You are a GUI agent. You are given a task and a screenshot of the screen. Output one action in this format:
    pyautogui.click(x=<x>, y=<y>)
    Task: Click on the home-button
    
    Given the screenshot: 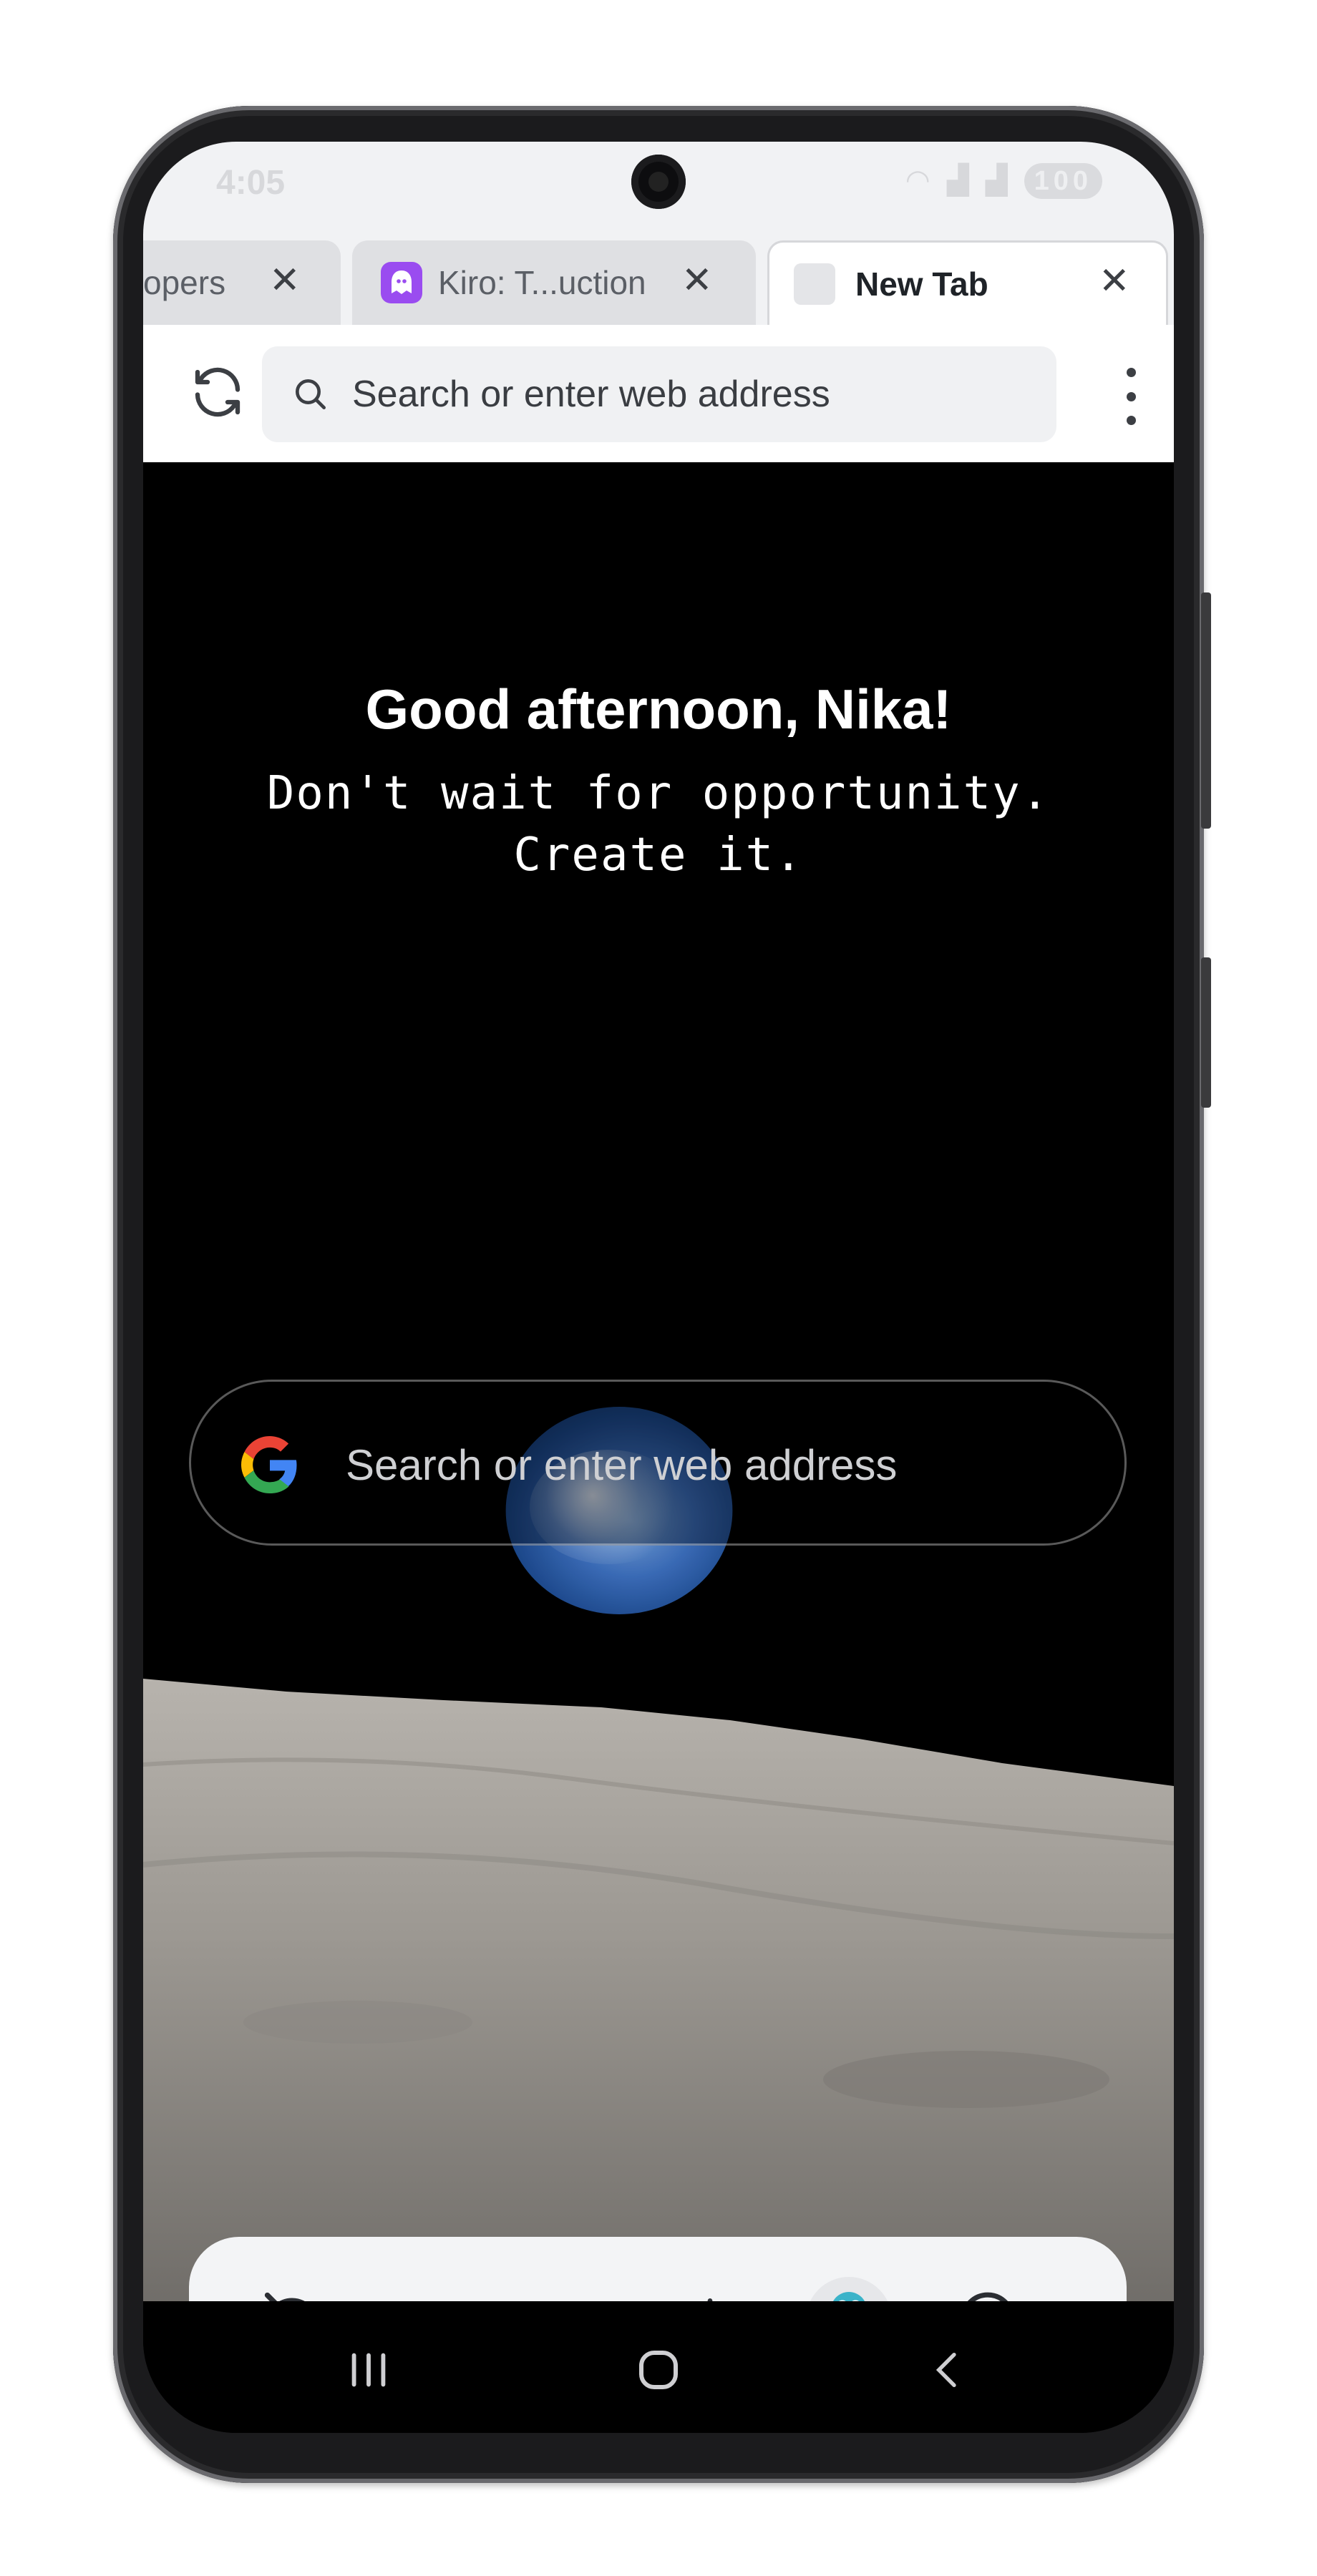 What is the action you would take?
    pyautogui.click(x=658, y=2370)
    